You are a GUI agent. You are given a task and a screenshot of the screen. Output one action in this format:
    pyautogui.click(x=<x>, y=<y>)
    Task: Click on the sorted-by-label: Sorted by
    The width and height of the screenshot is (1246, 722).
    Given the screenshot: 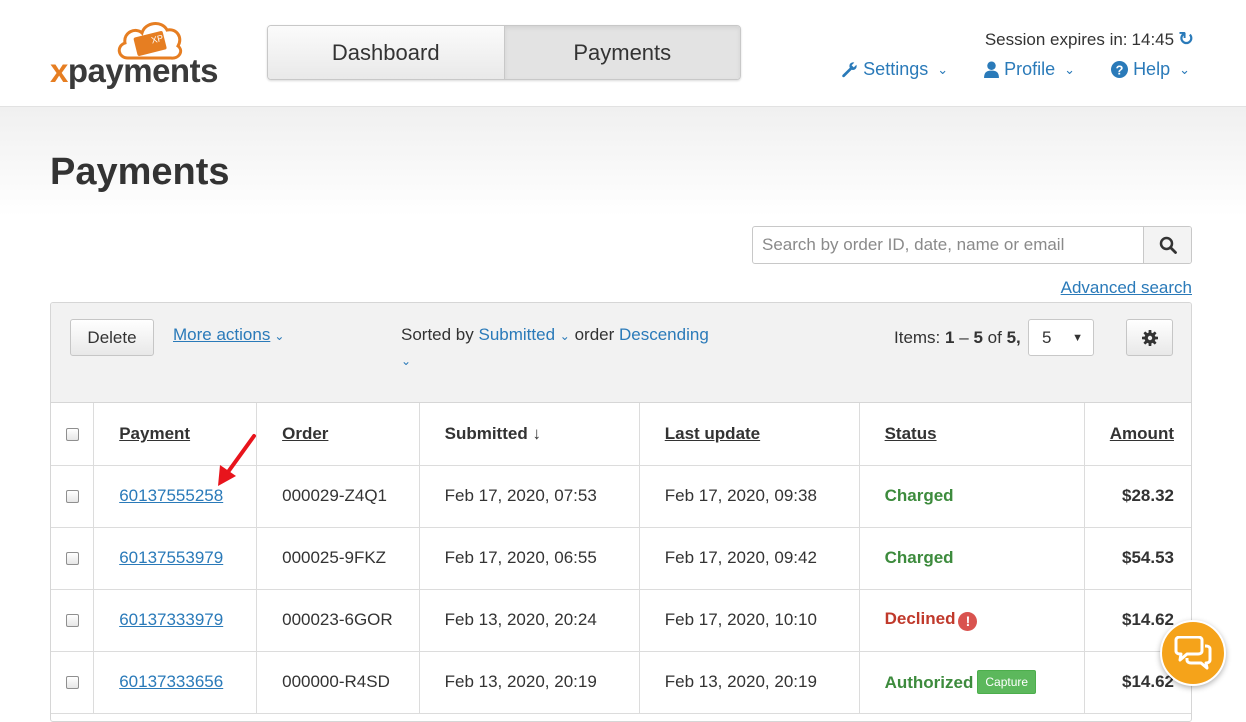 What is the action you would take?
    pyautogui.click(x=437, y=334)
    